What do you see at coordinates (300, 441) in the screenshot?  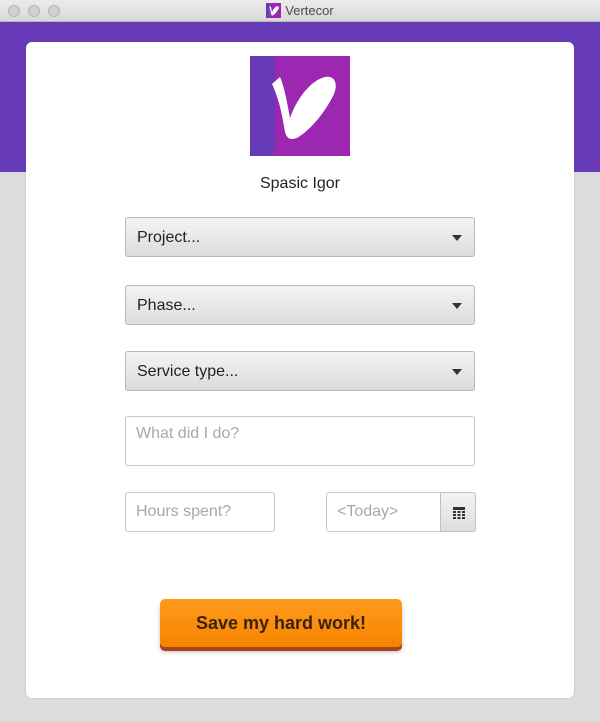 I see `description-input` at bounding box center [300, 441].